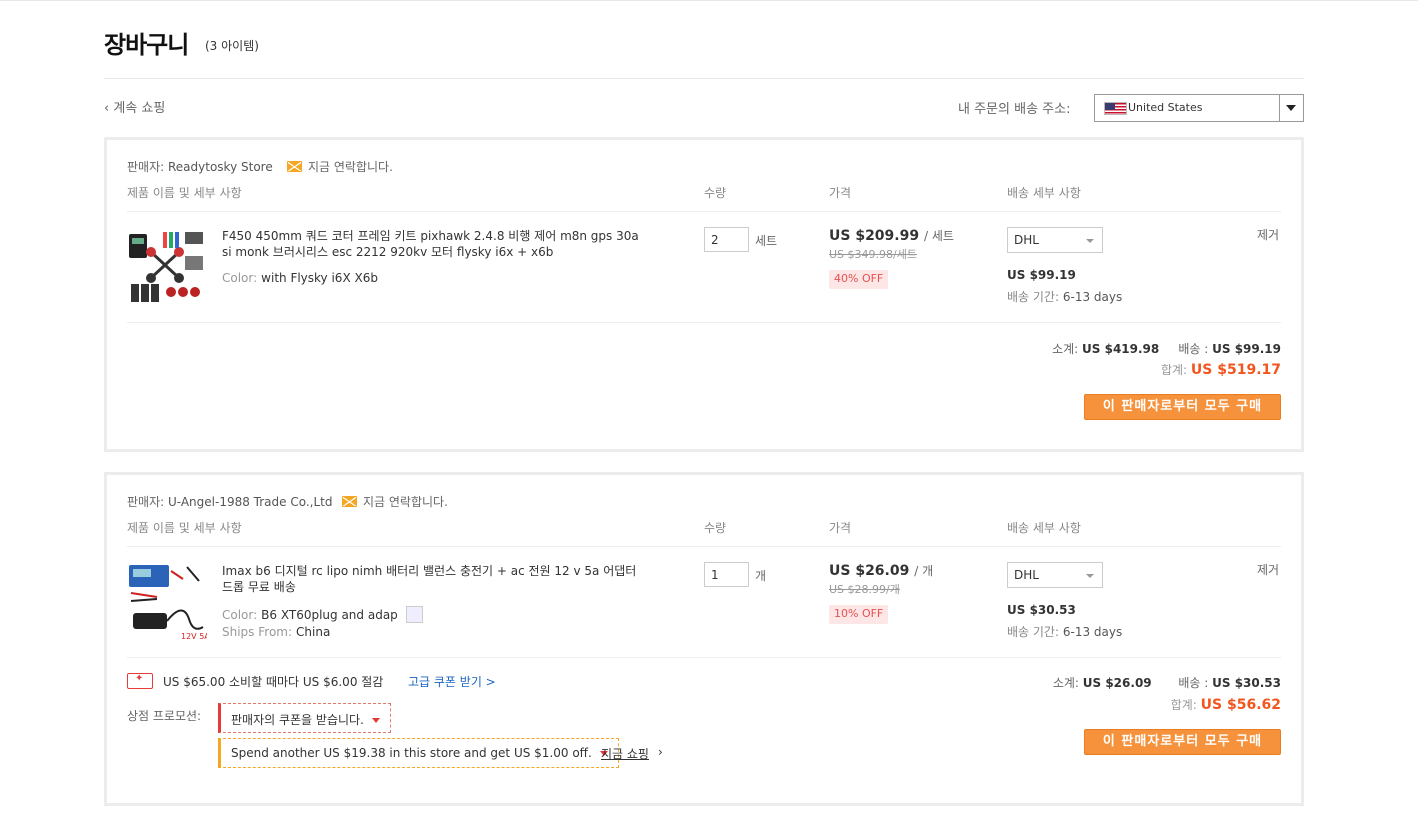 The width and height of the screenshot is (1418, 821). Describe the element at coordinates (1240, 705) in the screenshot. I see `total-value: US $56.62` at that location.